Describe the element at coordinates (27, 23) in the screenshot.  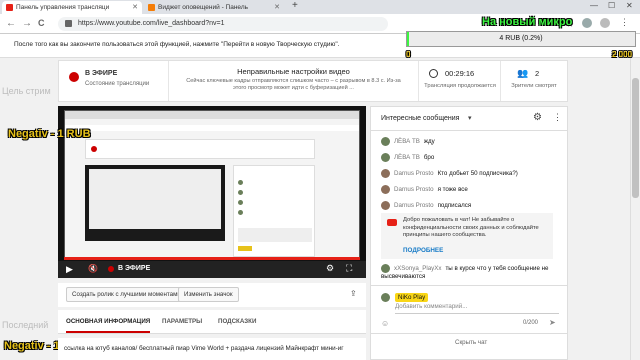
I see `forward-button: →` at that location.